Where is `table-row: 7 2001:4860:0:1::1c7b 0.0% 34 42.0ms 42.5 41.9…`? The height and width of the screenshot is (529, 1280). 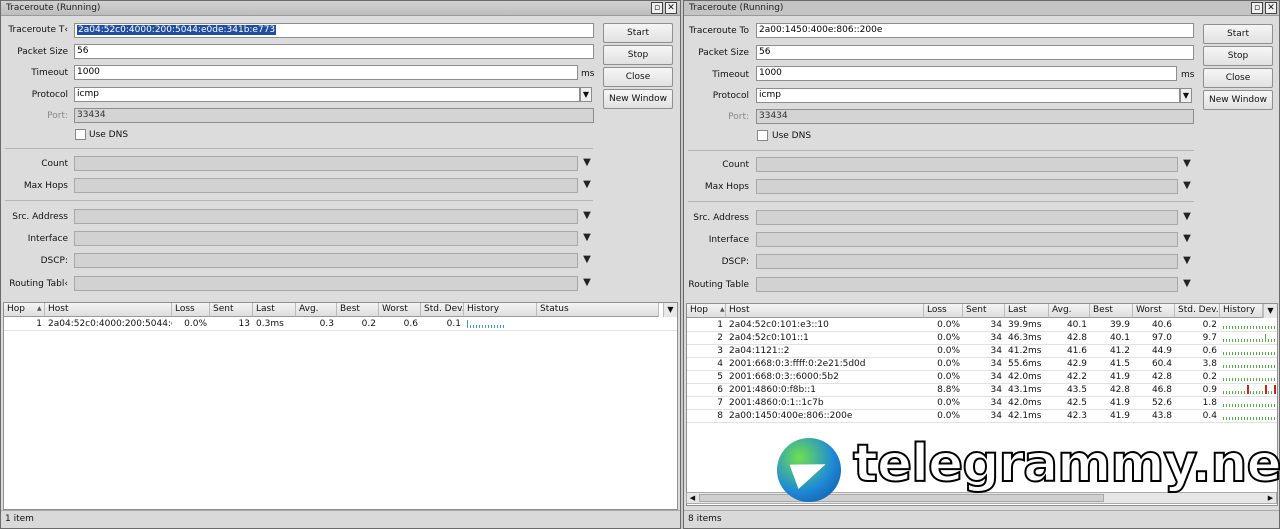
table-row: 7 2001:4860:0:1::1c7b 0.0% 34 42.0ms 42.5 41.9… is located at coordinates (982, 403).